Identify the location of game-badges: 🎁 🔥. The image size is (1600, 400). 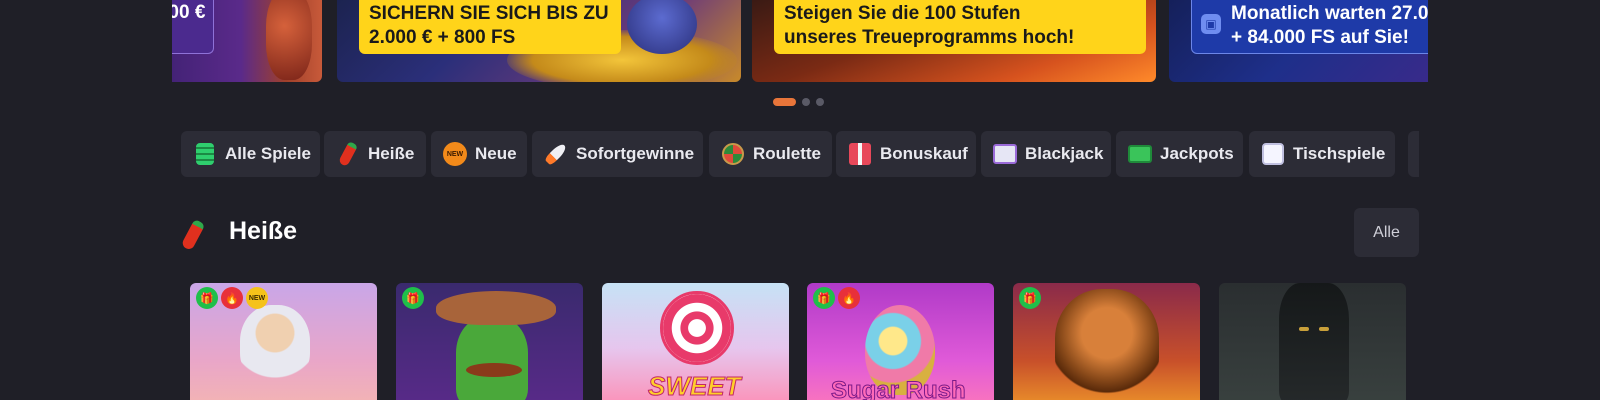
(836, 298).